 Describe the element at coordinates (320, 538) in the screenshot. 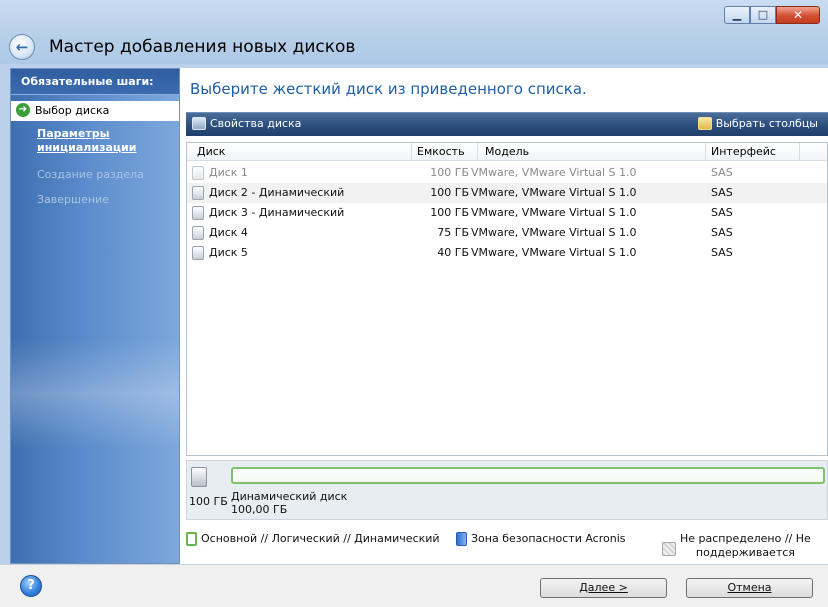

I see `legend-label: Основной // Логический // Динамический` at that location.